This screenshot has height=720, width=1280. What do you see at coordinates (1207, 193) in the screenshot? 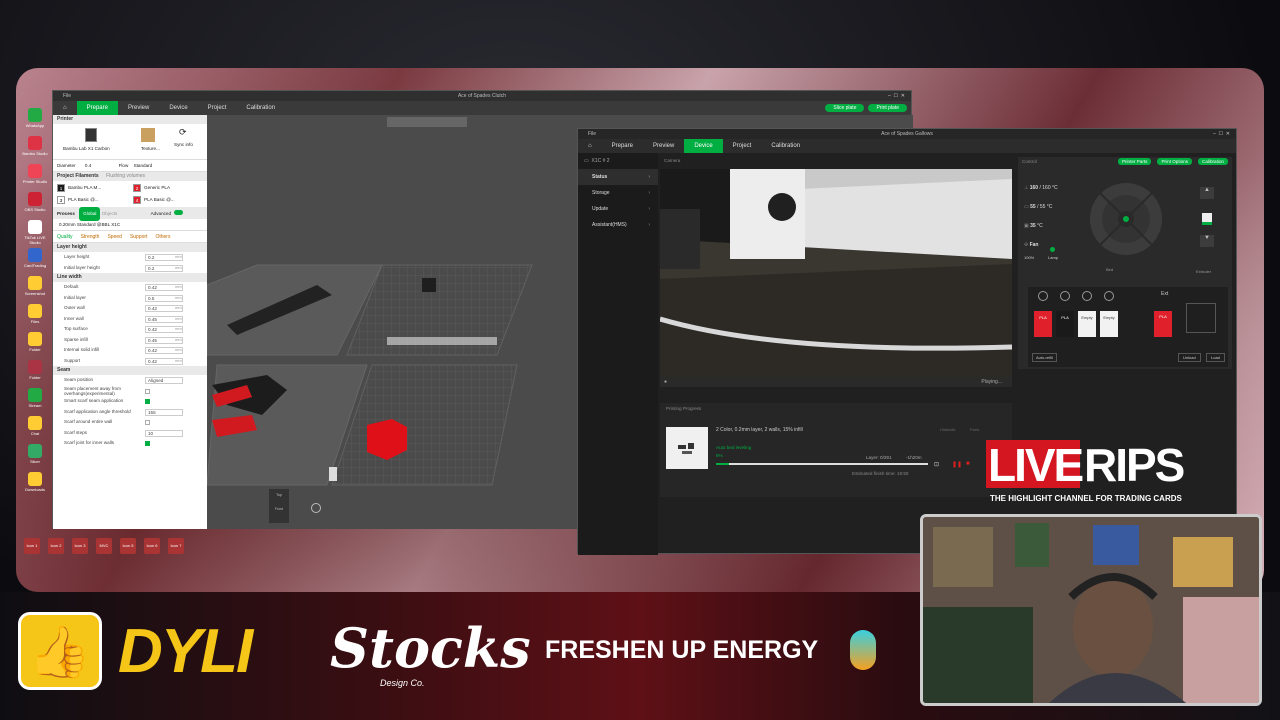
I see `extruder-up-button: ▲` at bounding box center [1207, 193].